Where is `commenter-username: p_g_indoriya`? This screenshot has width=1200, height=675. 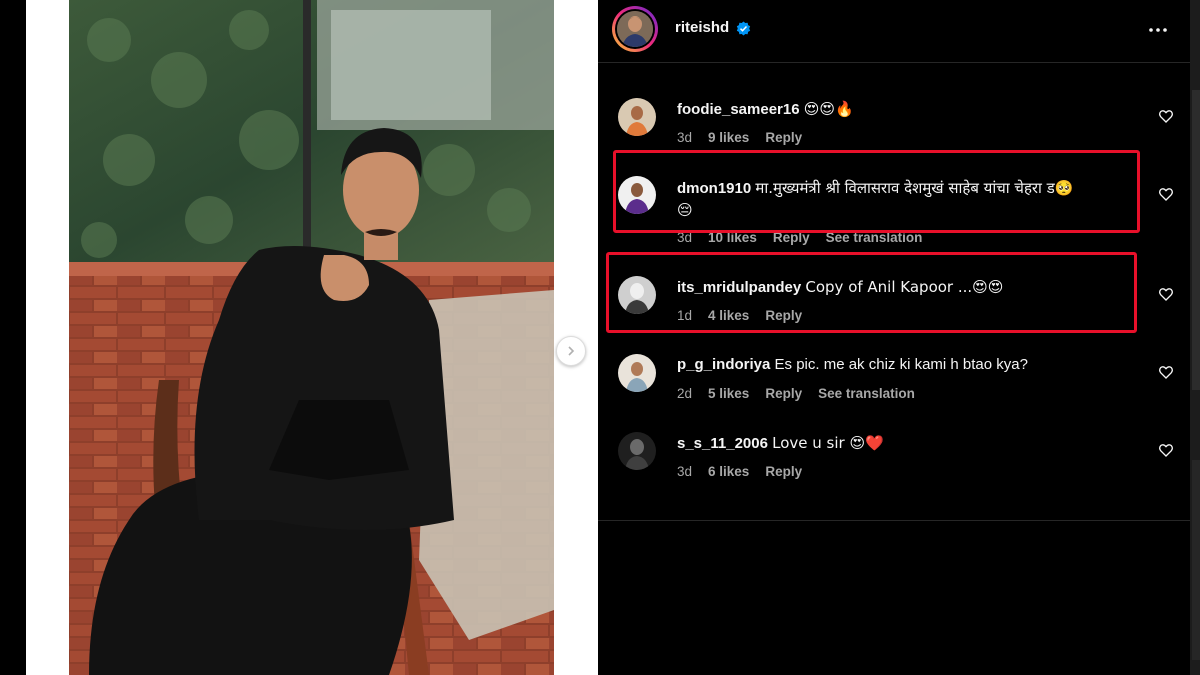 commenter-username: p_g_indoriya is located at coordinates (723, 364).